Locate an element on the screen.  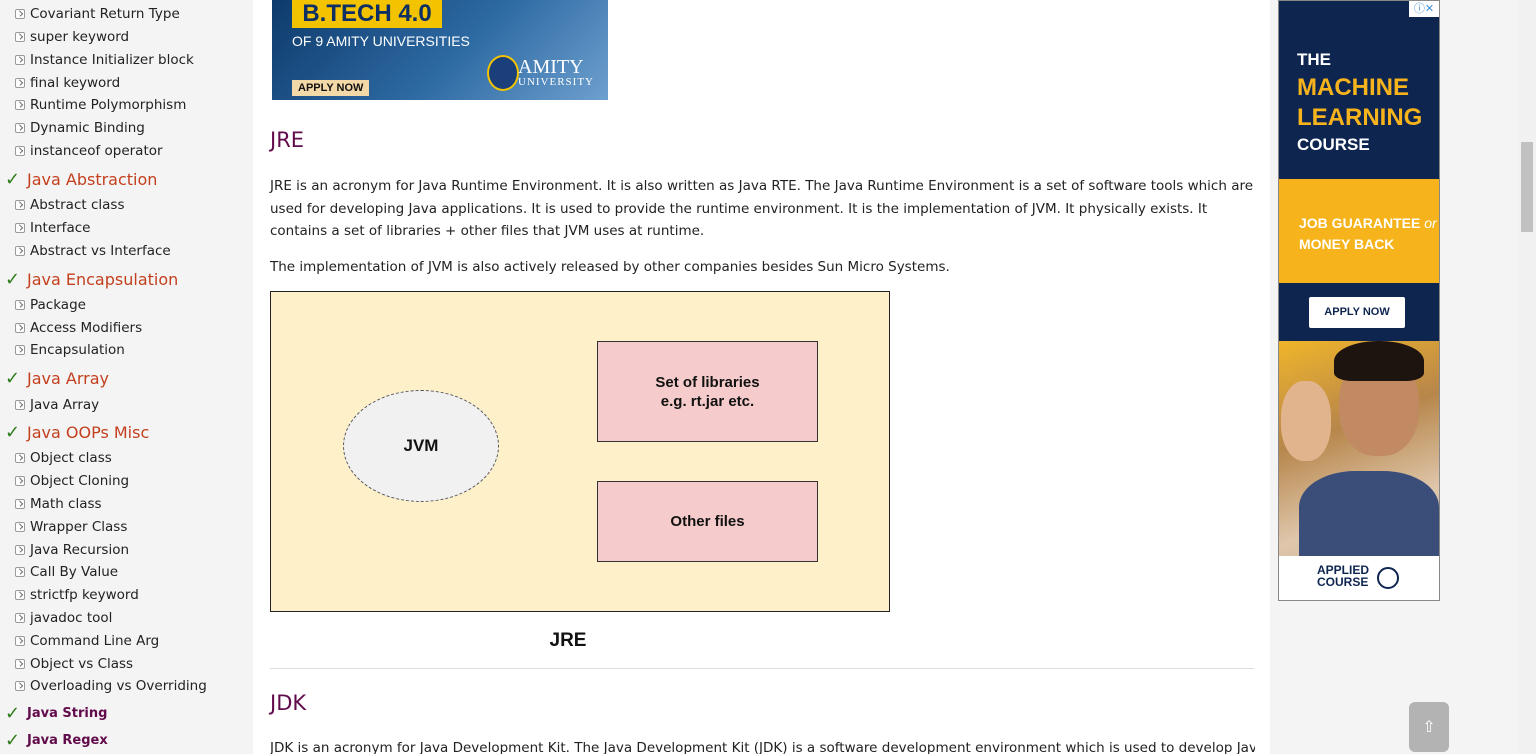
libraries-line-1: Set of libraries is located at coordinates (707, 382).